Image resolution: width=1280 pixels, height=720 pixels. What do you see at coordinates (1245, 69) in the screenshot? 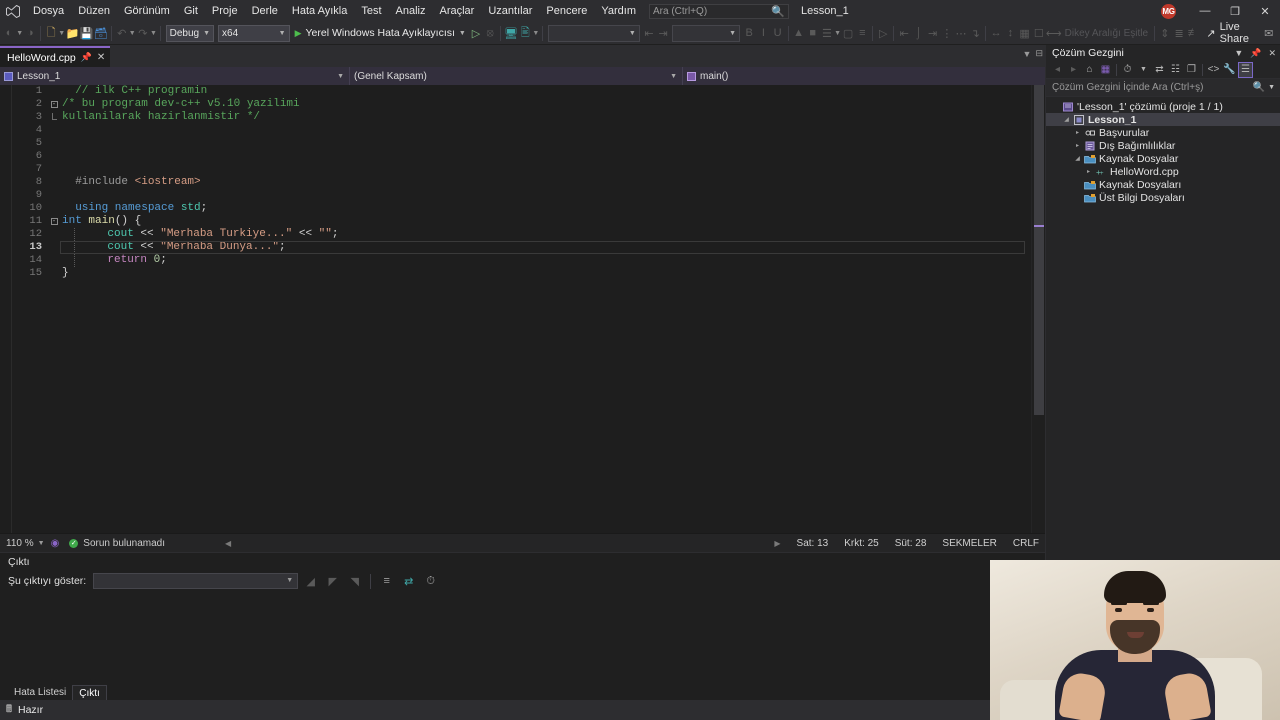
I see `preview-selected-icon: ☰` at bounding box center [1245, 69].